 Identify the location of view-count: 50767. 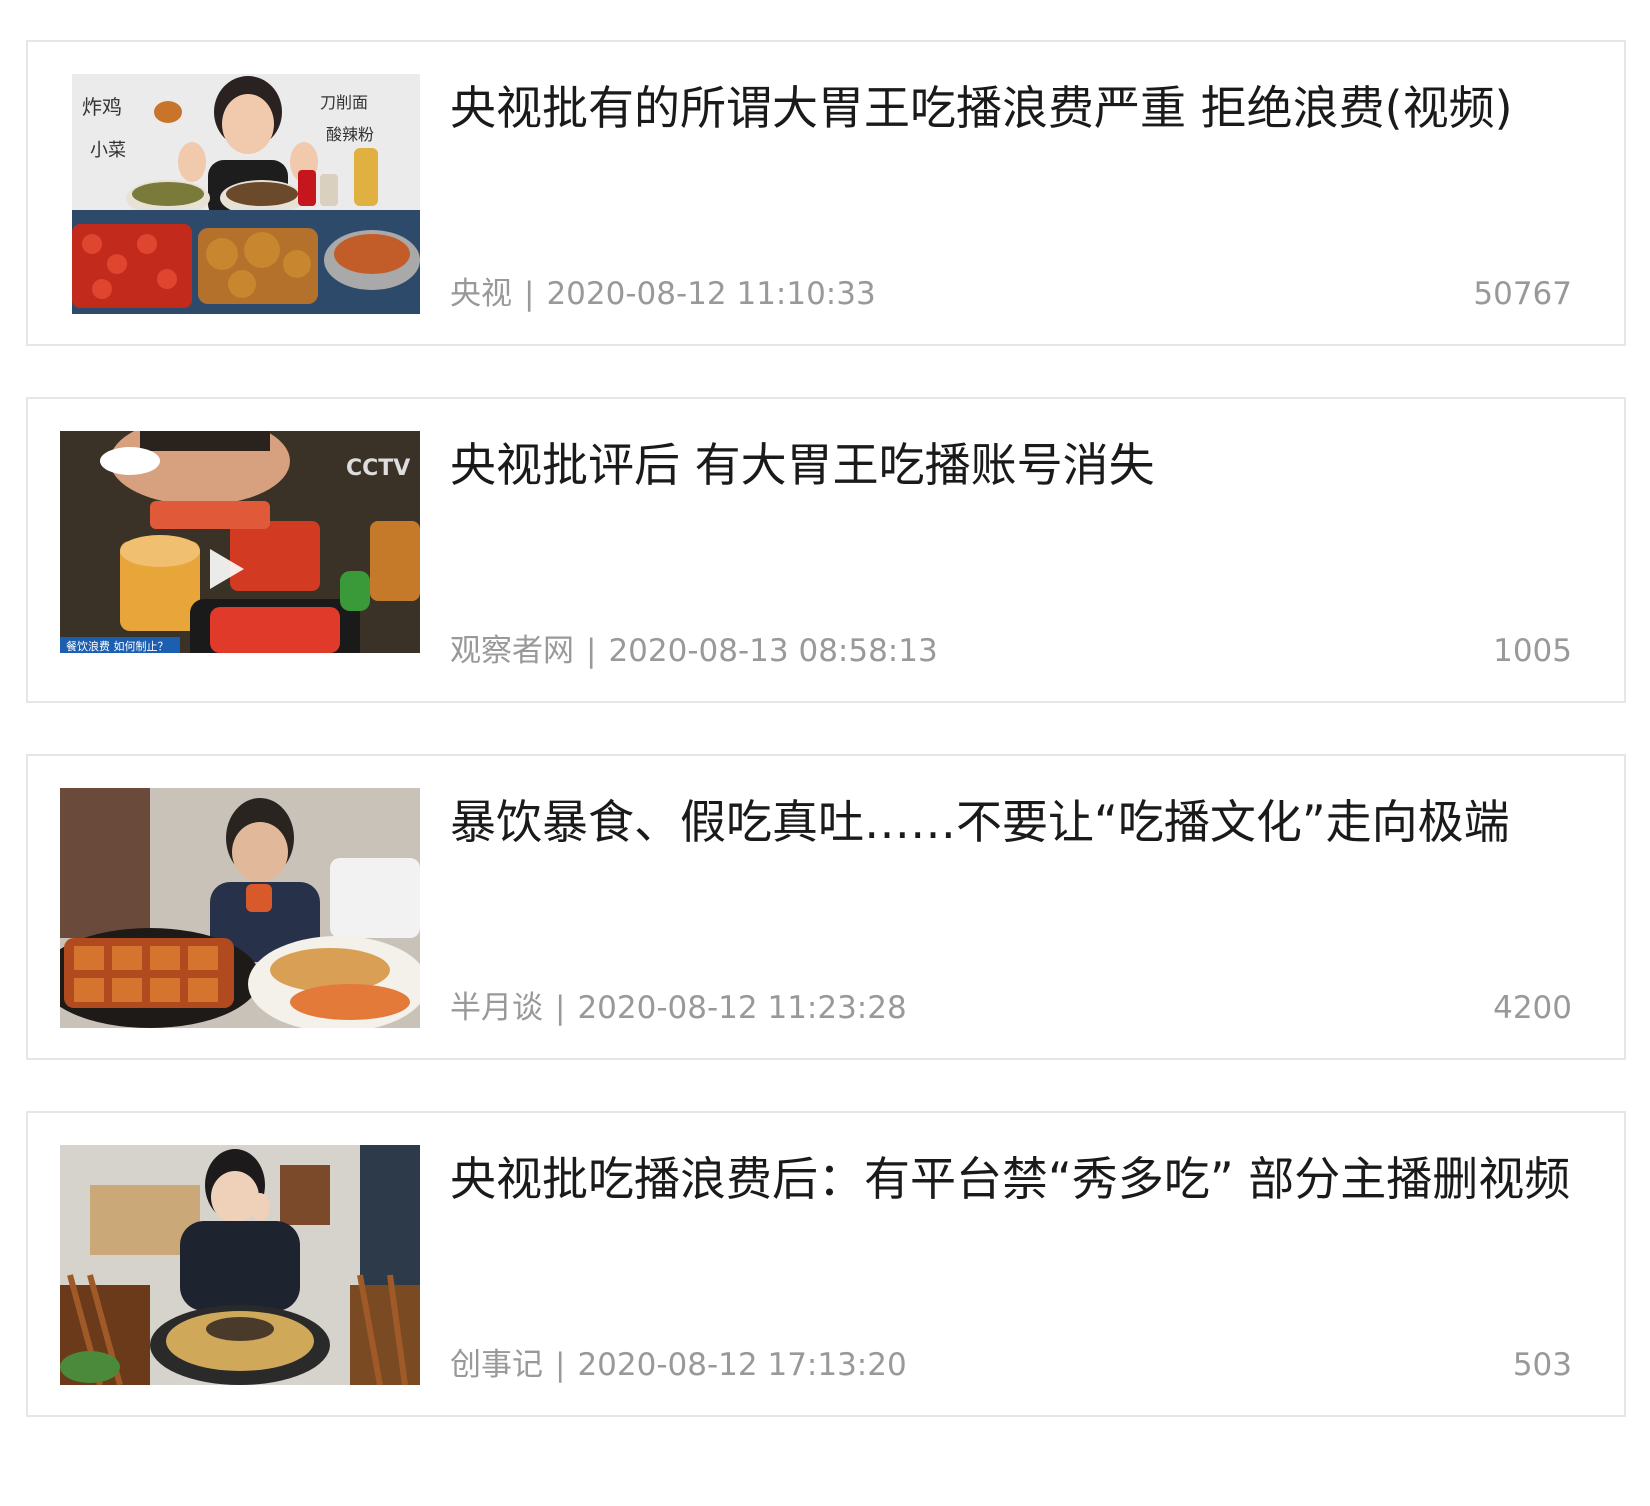
(1522, 294).